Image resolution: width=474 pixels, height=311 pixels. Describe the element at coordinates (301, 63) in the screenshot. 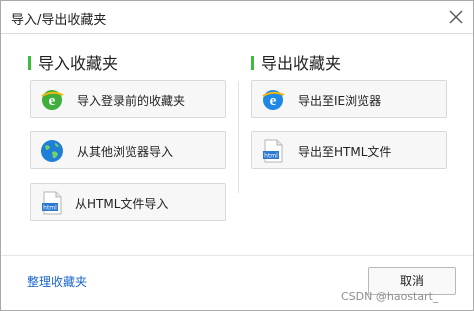

I see `export-heading-text: 导出收藏夹` at that location.